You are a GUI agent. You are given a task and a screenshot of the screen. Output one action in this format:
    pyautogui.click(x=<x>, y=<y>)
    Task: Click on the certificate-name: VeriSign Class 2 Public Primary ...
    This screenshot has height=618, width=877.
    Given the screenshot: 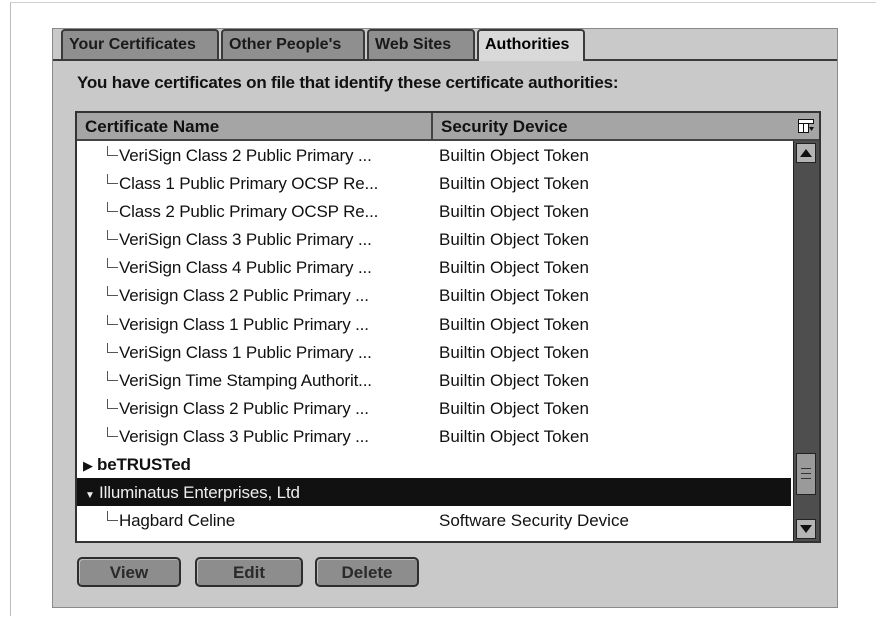 What is the action you would take?
    pyautogui.click(x=245, y=155)
    